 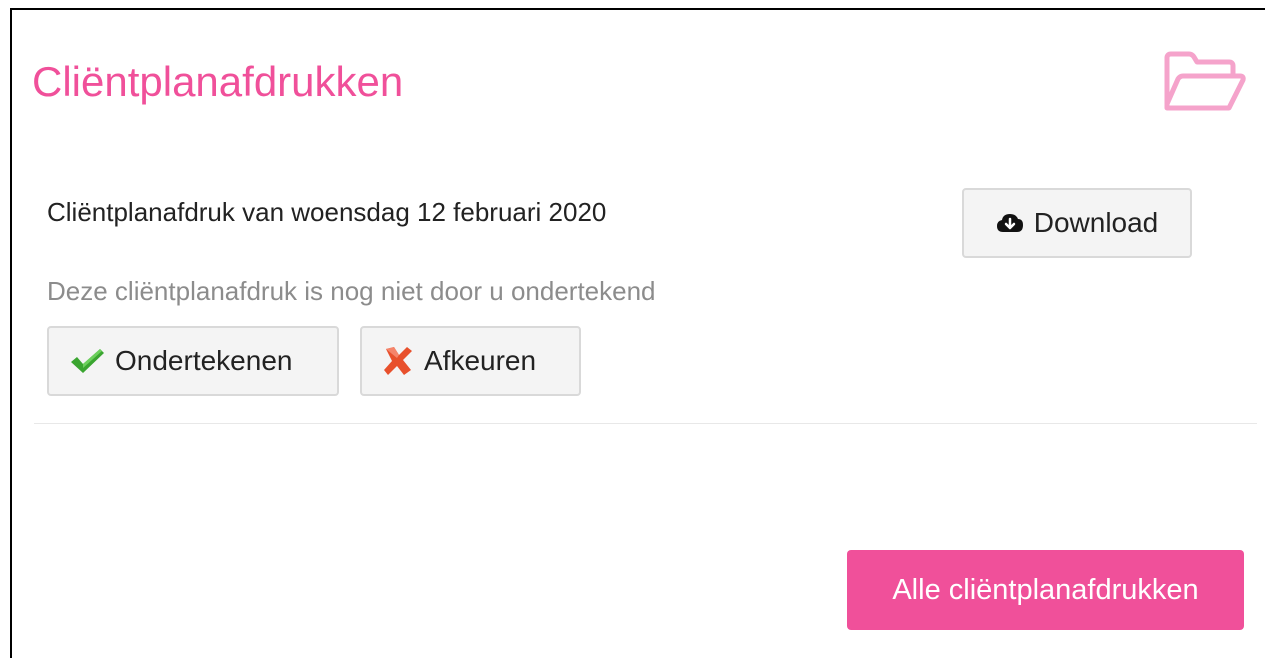 What do you see at coordinates (1010, 223) in the screenshot?
I see `cloud-download-icon` at bounding box center [1010, 223].